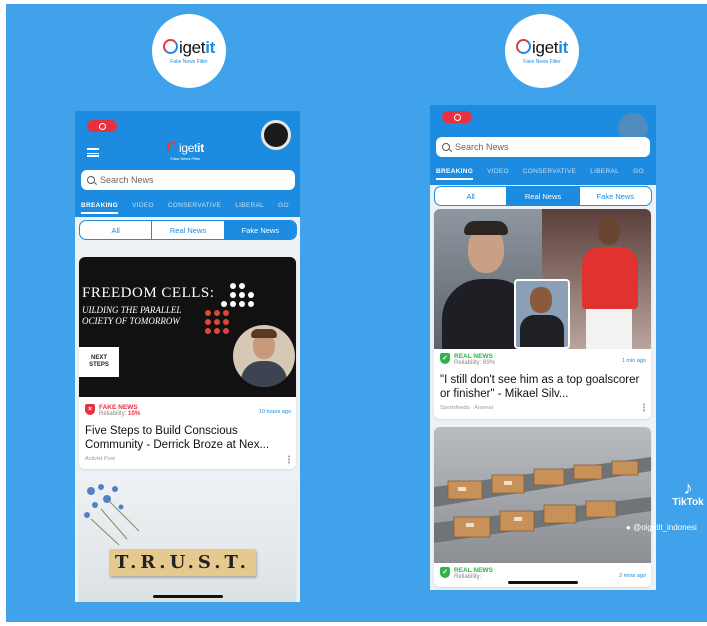  What do you see at coordinates (100, 459) in the screenshot?
I see `source-label: Activist Post` at bounding box center [100, 459].